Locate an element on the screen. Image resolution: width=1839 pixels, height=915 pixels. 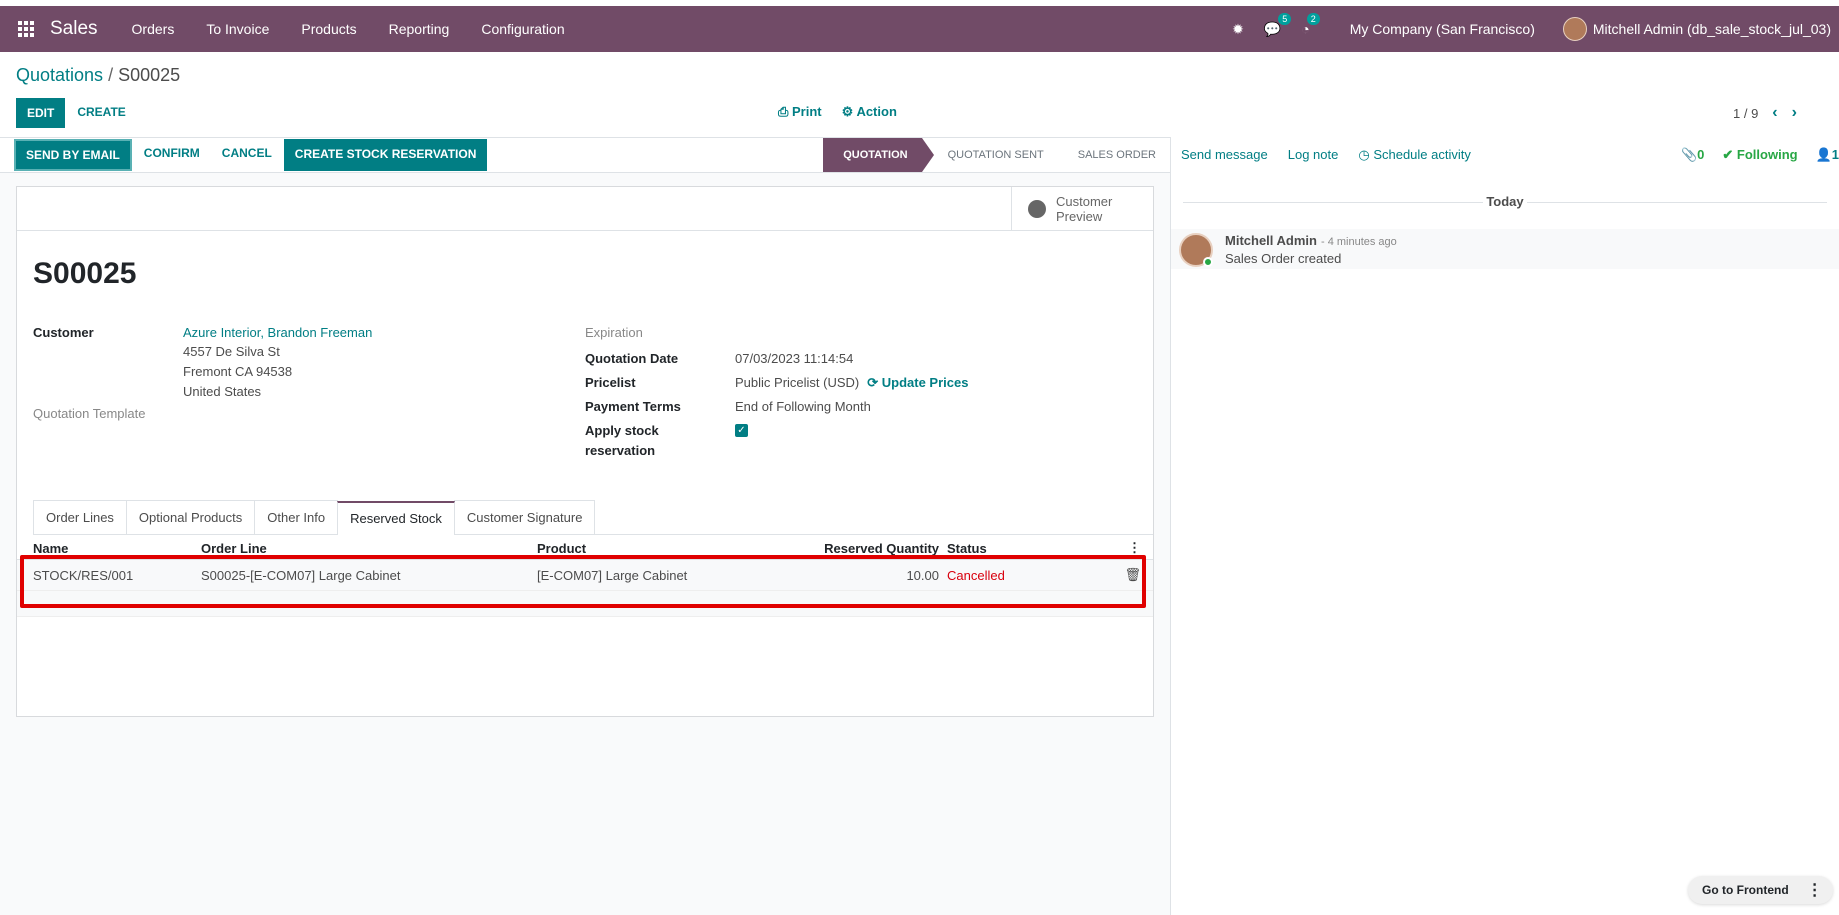
update-prices-button: ⟳ Update Prices is located at coordinates (917, 383).